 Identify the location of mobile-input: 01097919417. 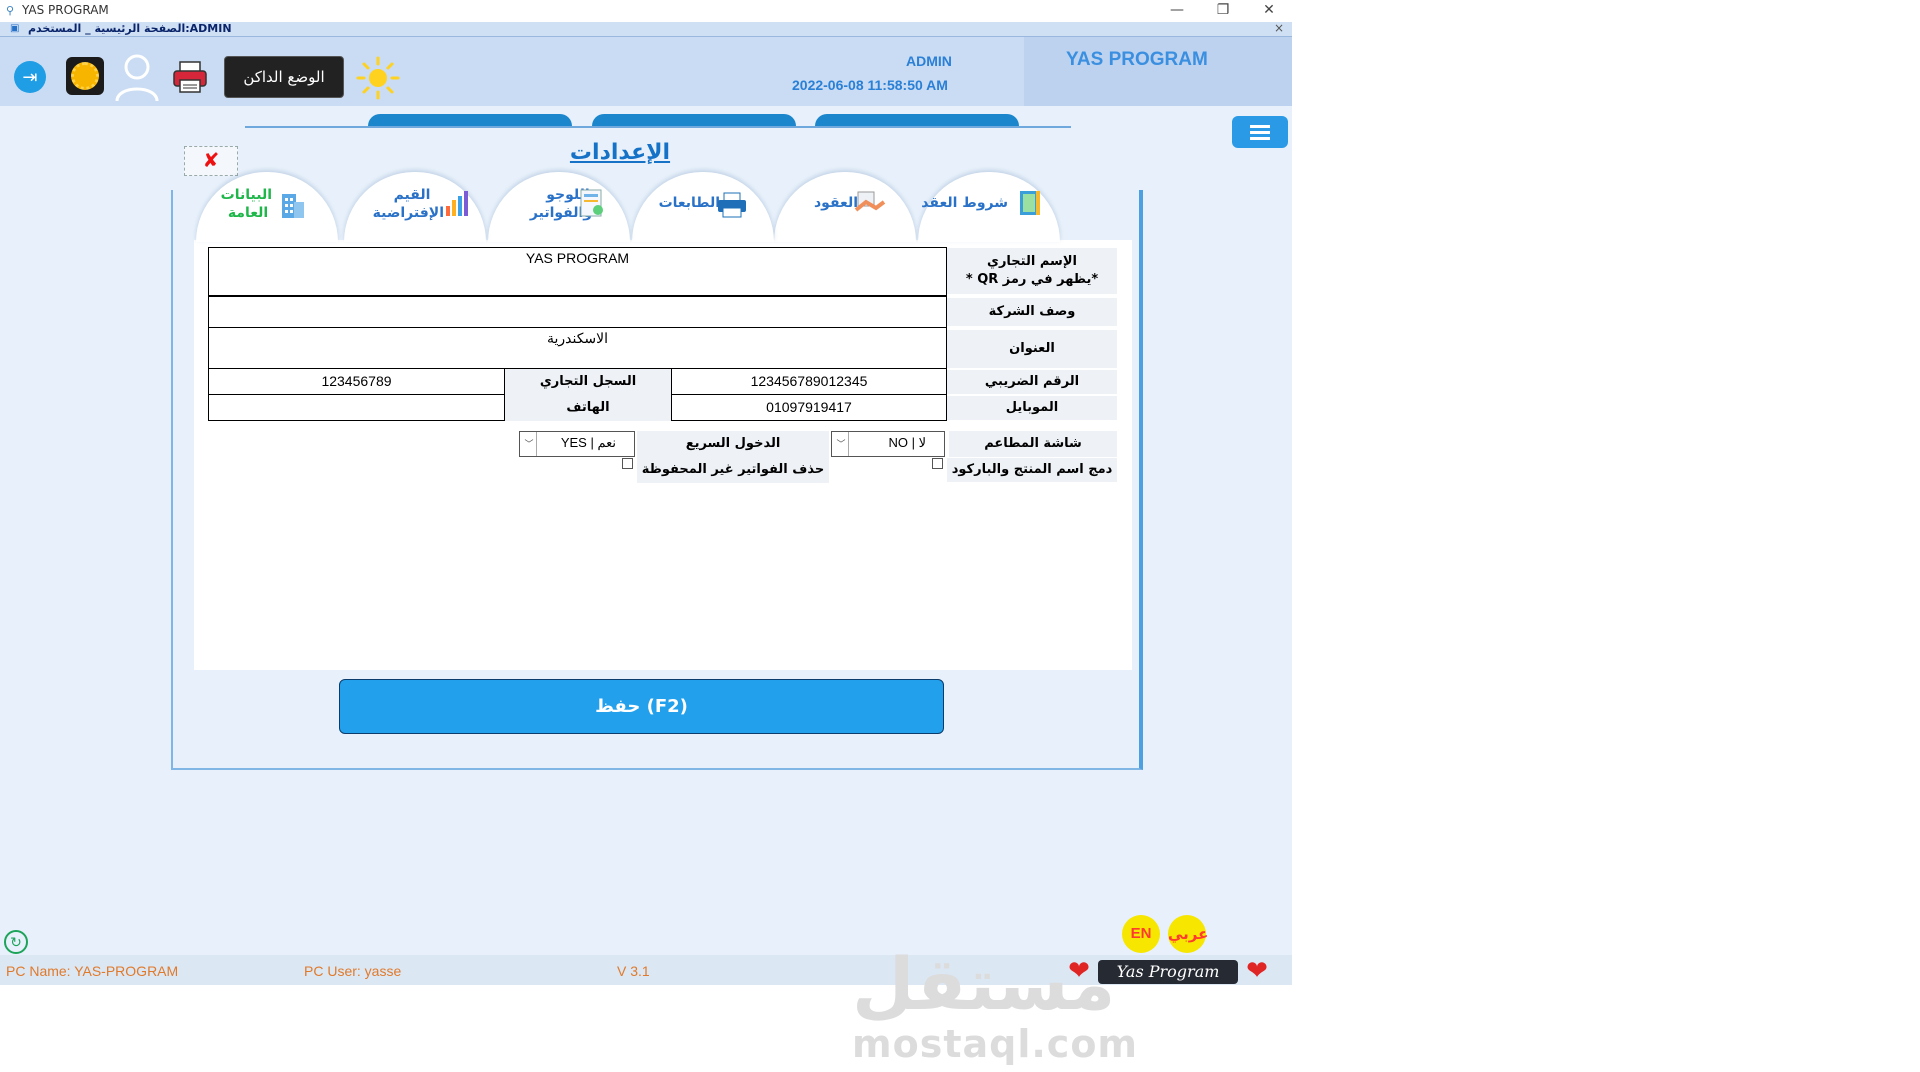
(809, 407).